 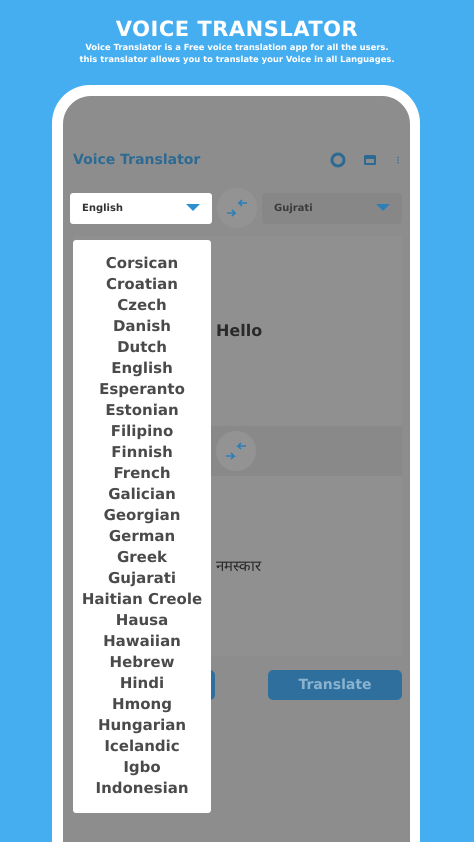 What do you see at coordinates (142, 663) in the screenshot?
I see `language-option: Hebrew` at bounding box center [142, 663].